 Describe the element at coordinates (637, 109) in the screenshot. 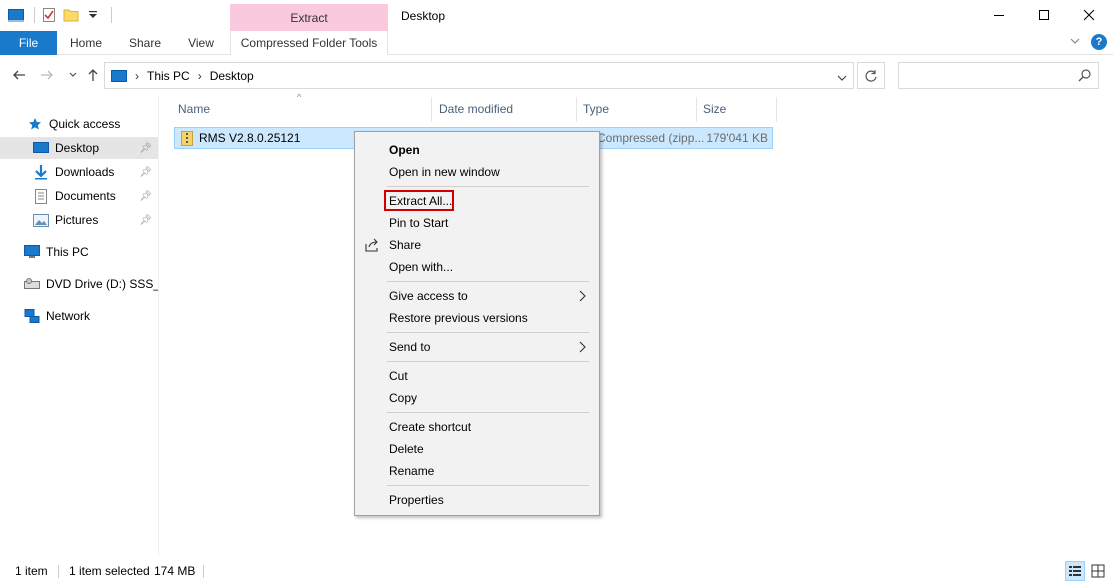

I see `column-header-type: Type` at that location.